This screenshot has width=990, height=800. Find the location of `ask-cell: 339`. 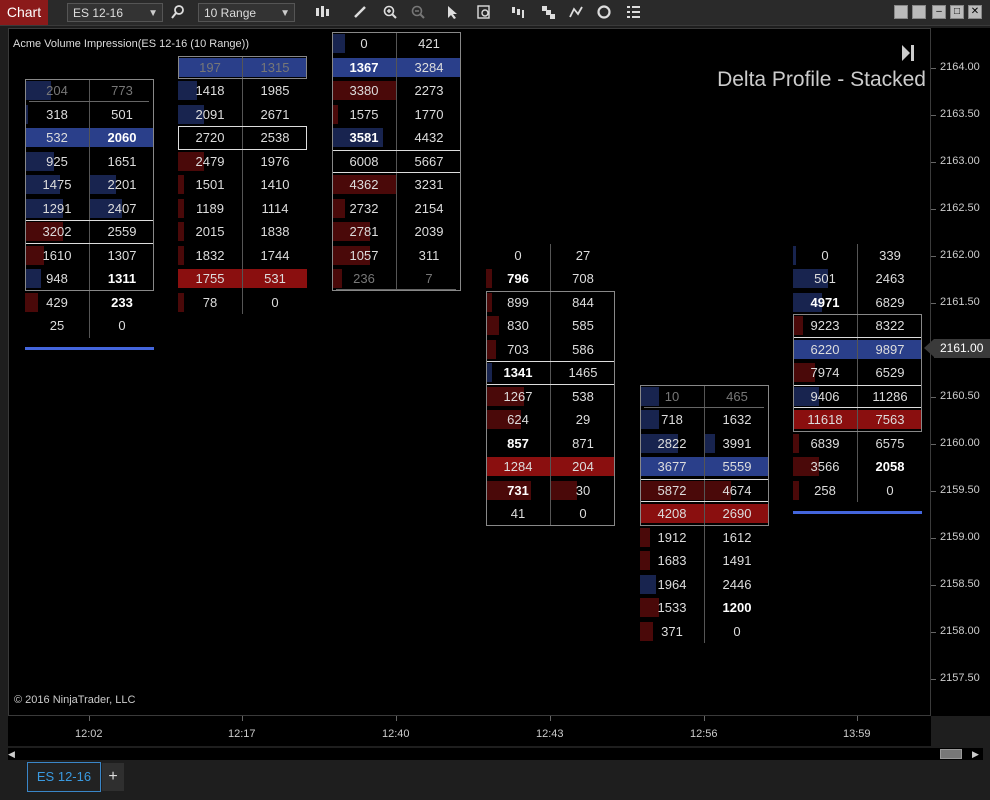

ask-cell: 339 is located at coordinates (890, 255).